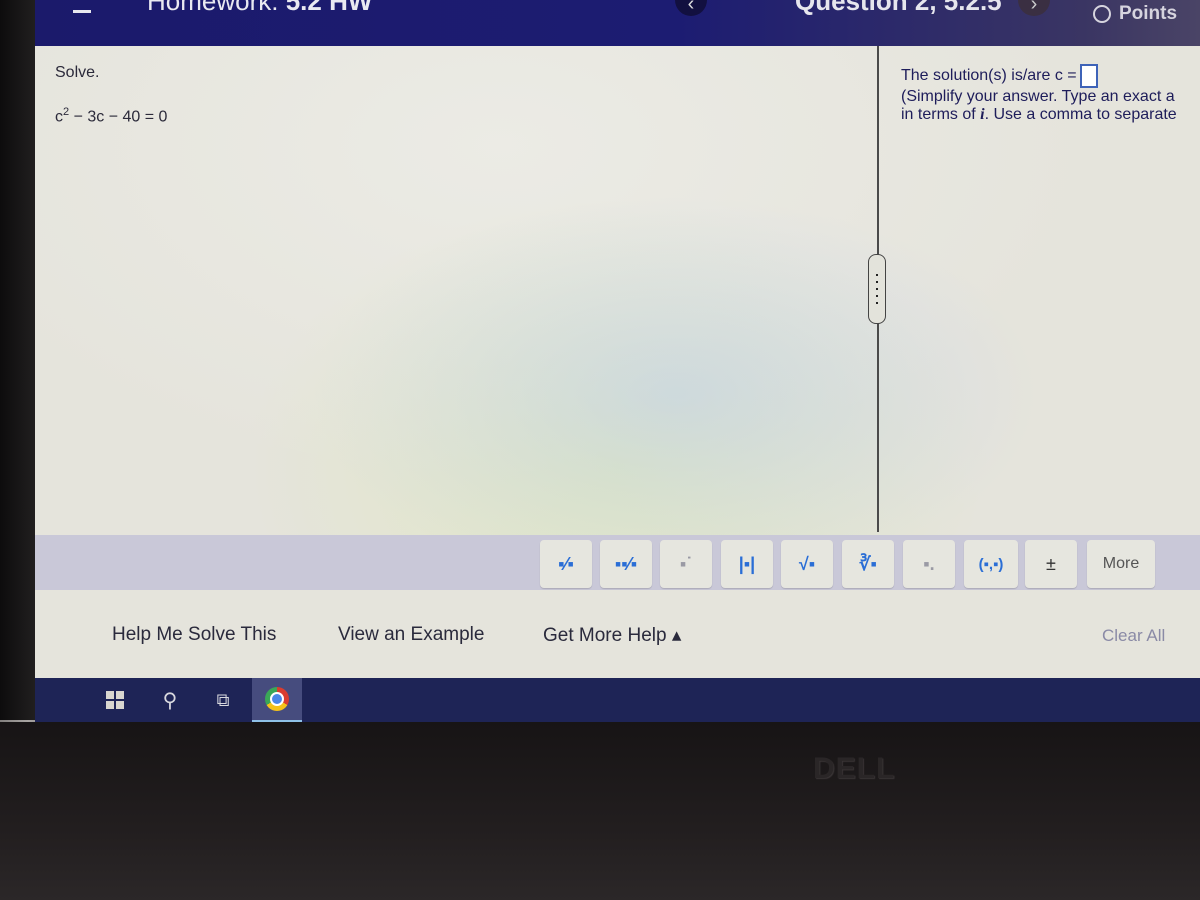 The image size is (1200, 900). I want to click on answer-prefix: The solution(s) is/are c =, so click(989, 75).